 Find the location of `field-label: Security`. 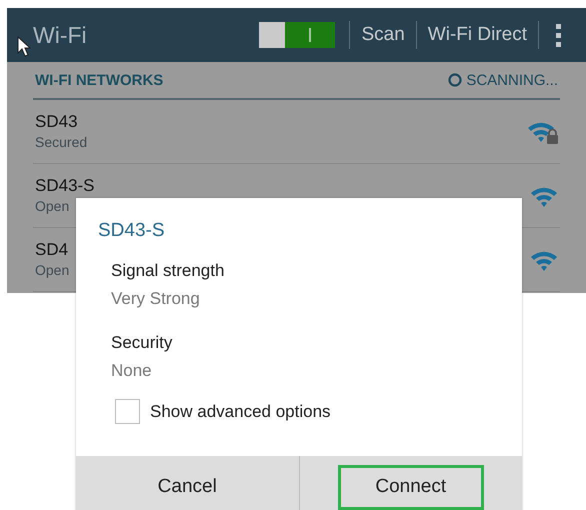

field-label: Security is located at coordinates (142, 343).